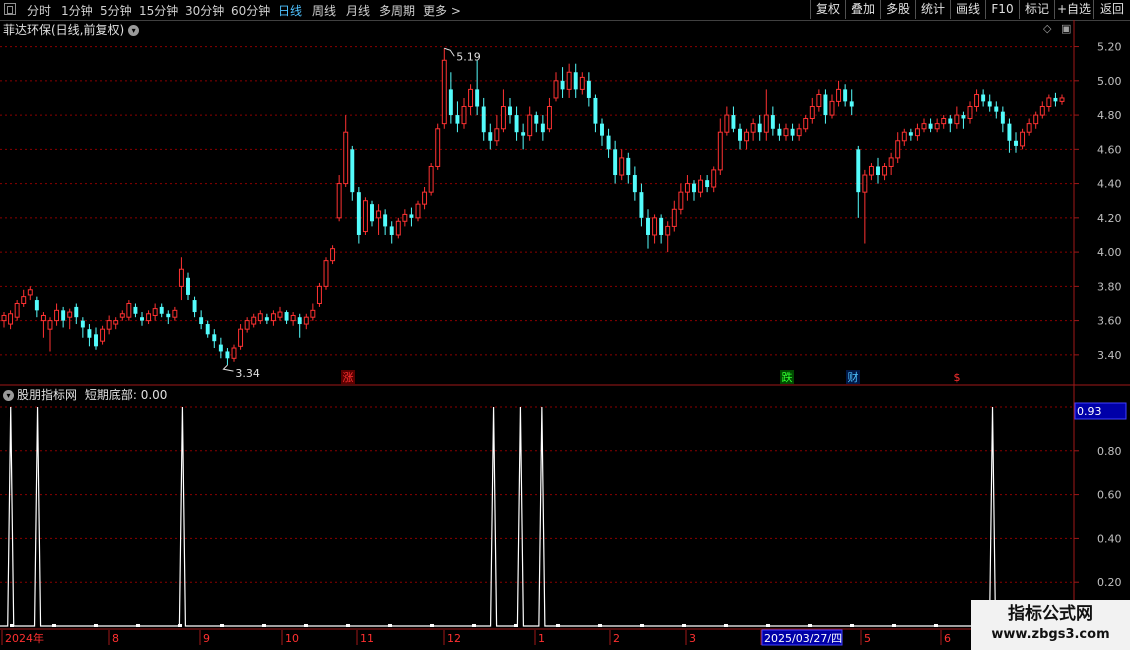 The image size is (1130, 650). I want to click on low-label: 3.34, so click(247, 373).